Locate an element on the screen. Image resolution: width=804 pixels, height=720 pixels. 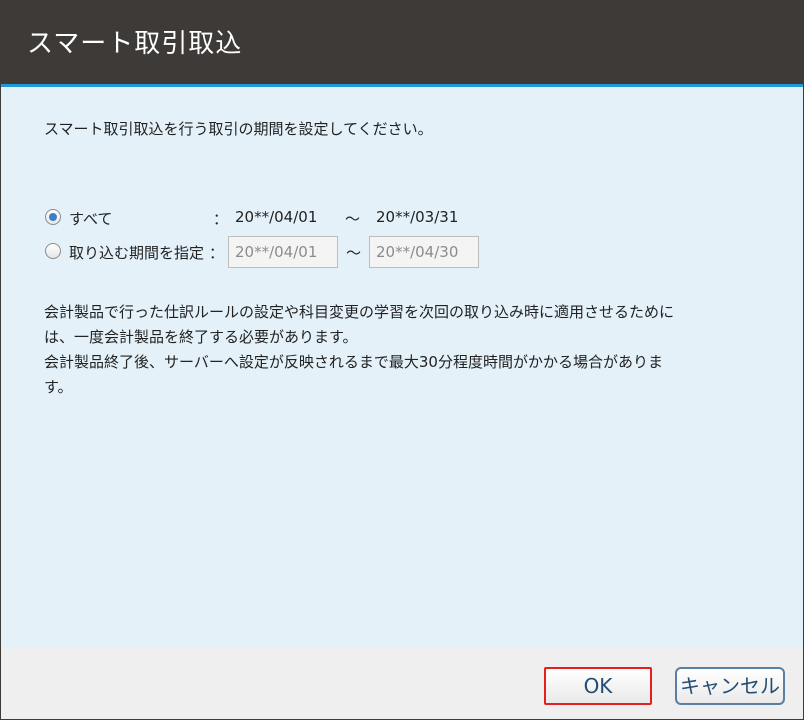
all-tilde: ～ is located at coordinates (353, 219).